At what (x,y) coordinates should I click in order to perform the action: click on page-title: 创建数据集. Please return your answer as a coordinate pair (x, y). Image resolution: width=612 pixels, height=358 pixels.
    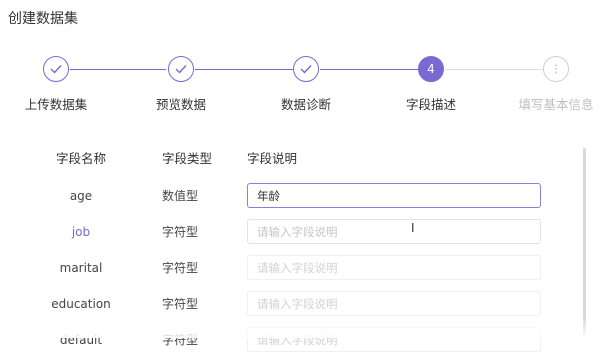
    Looking at the image, I should click on (43, 19).